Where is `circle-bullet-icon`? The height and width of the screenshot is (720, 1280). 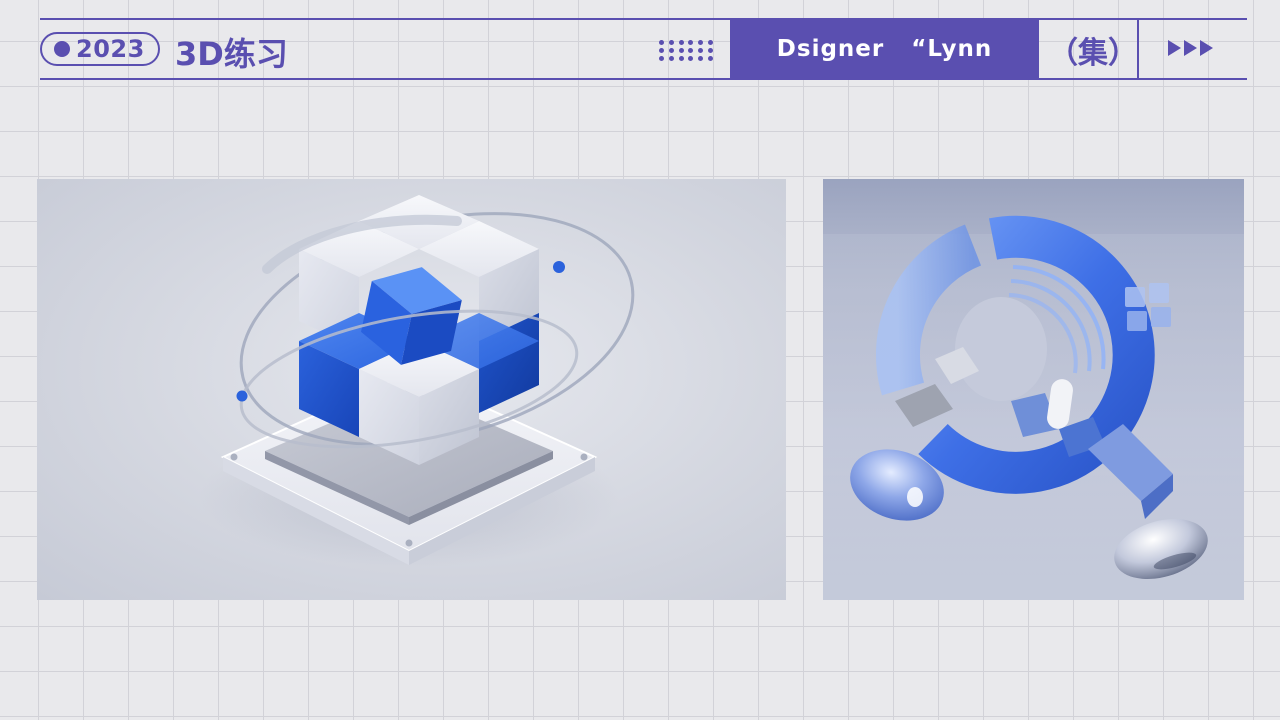
circle-bullet-icon is located at coordinates (62, 49).